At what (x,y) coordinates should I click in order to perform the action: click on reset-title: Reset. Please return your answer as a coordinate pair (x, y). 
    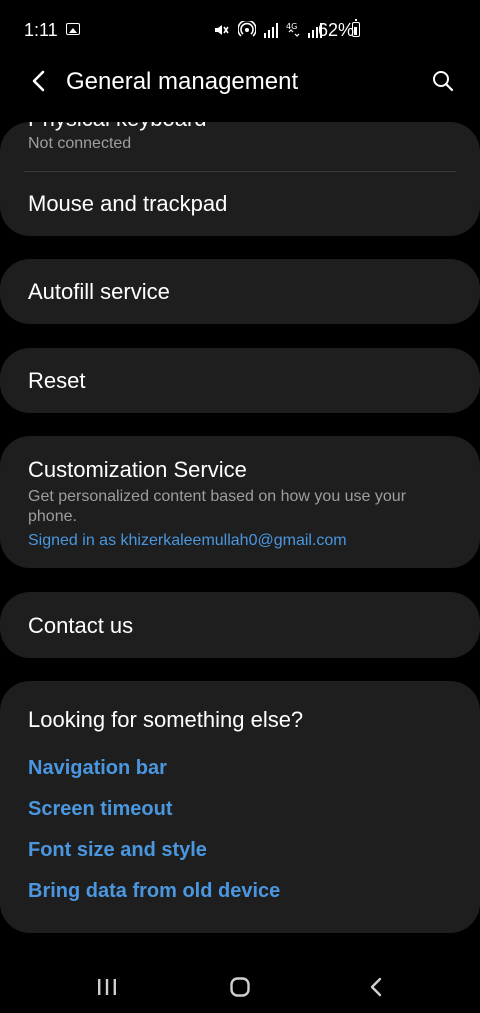
    Looking at the image, I should click on (57, 380).